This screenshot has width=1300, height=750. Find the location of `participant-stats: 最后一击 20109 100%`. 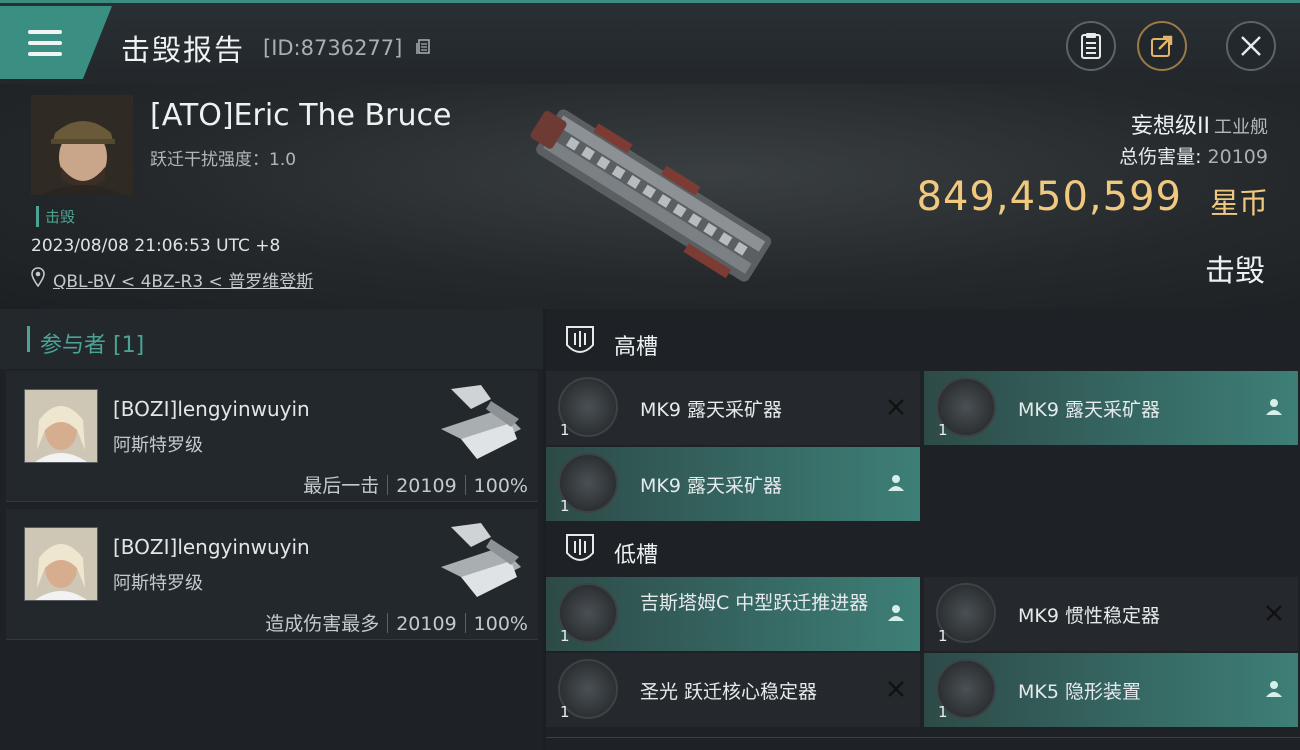

participant-stats: 最后一击 20109 100% is located at coordinates (415, 484).